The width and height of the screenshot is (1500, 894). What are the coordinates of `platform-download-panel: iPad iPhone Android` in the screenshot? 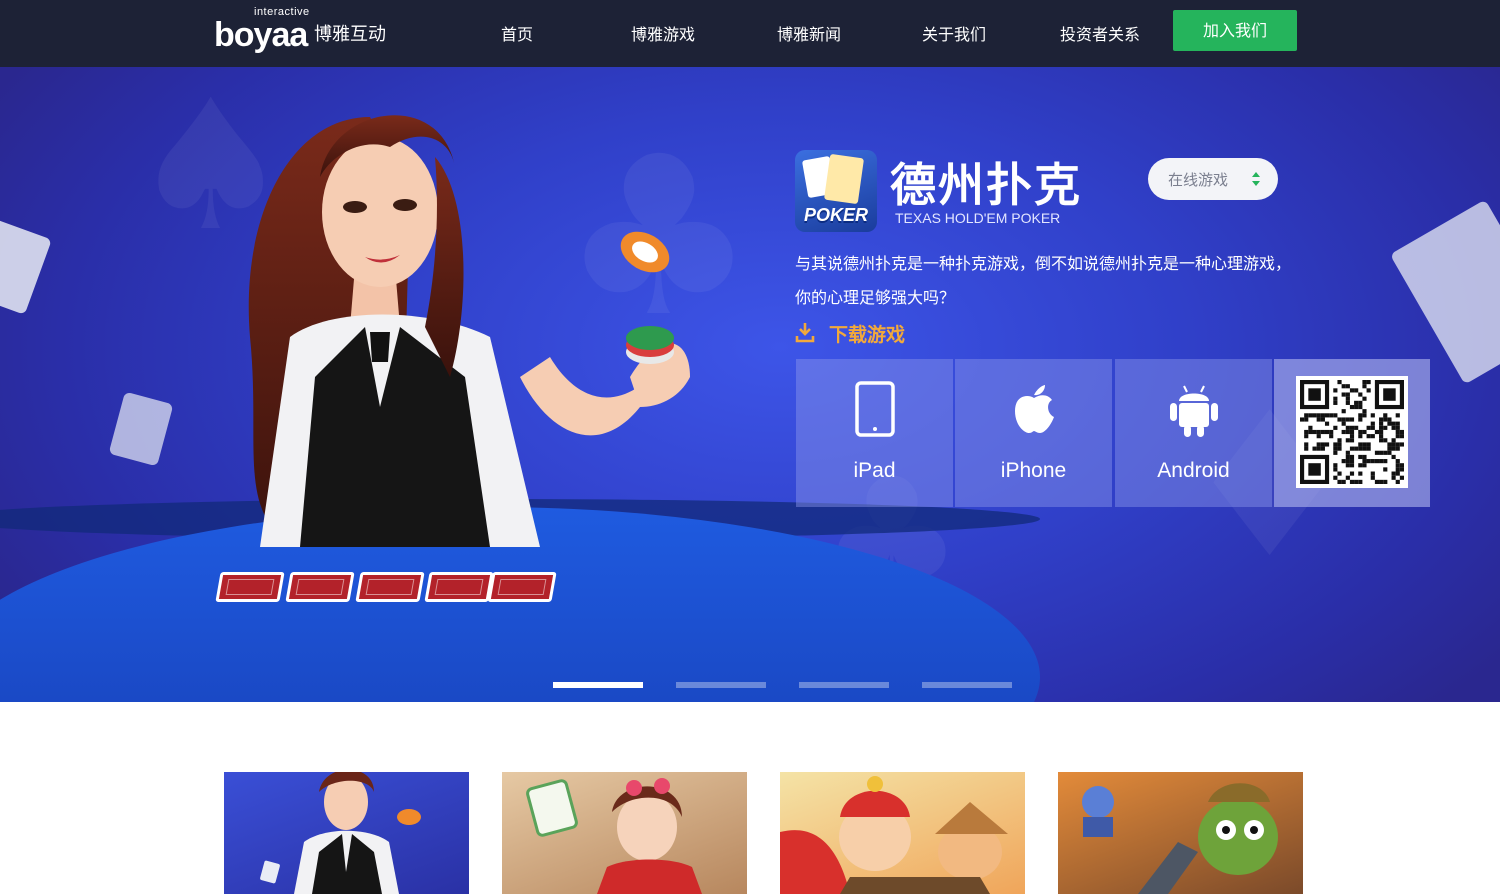 It's located at (1113, 433).